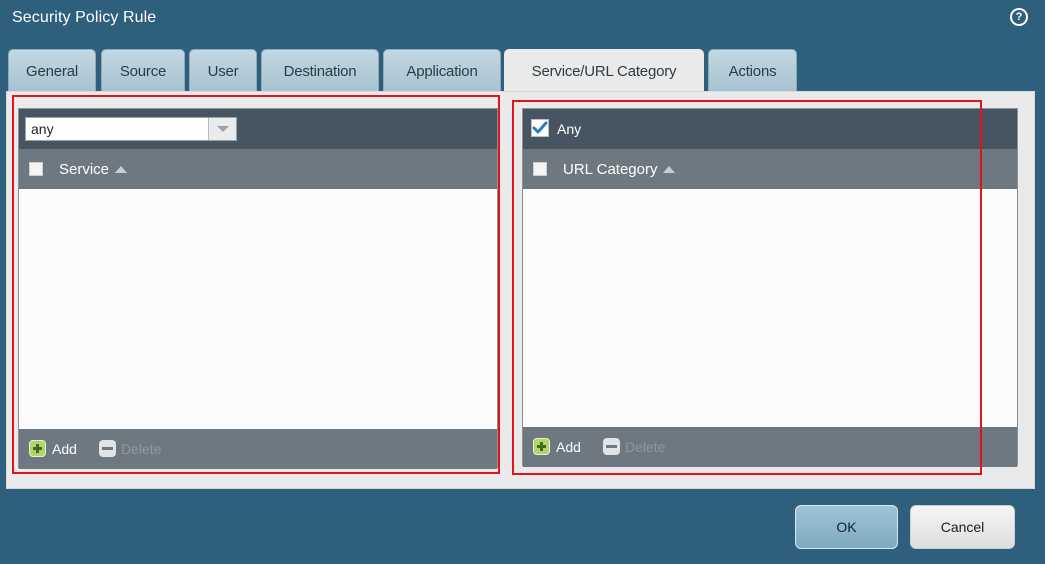 The width and height of the screenshot is (1045, 564). What do you see at coordinates (131, 129) in the screenshot?
I see `service-dropdown: any` at bounding box center [131, 129].